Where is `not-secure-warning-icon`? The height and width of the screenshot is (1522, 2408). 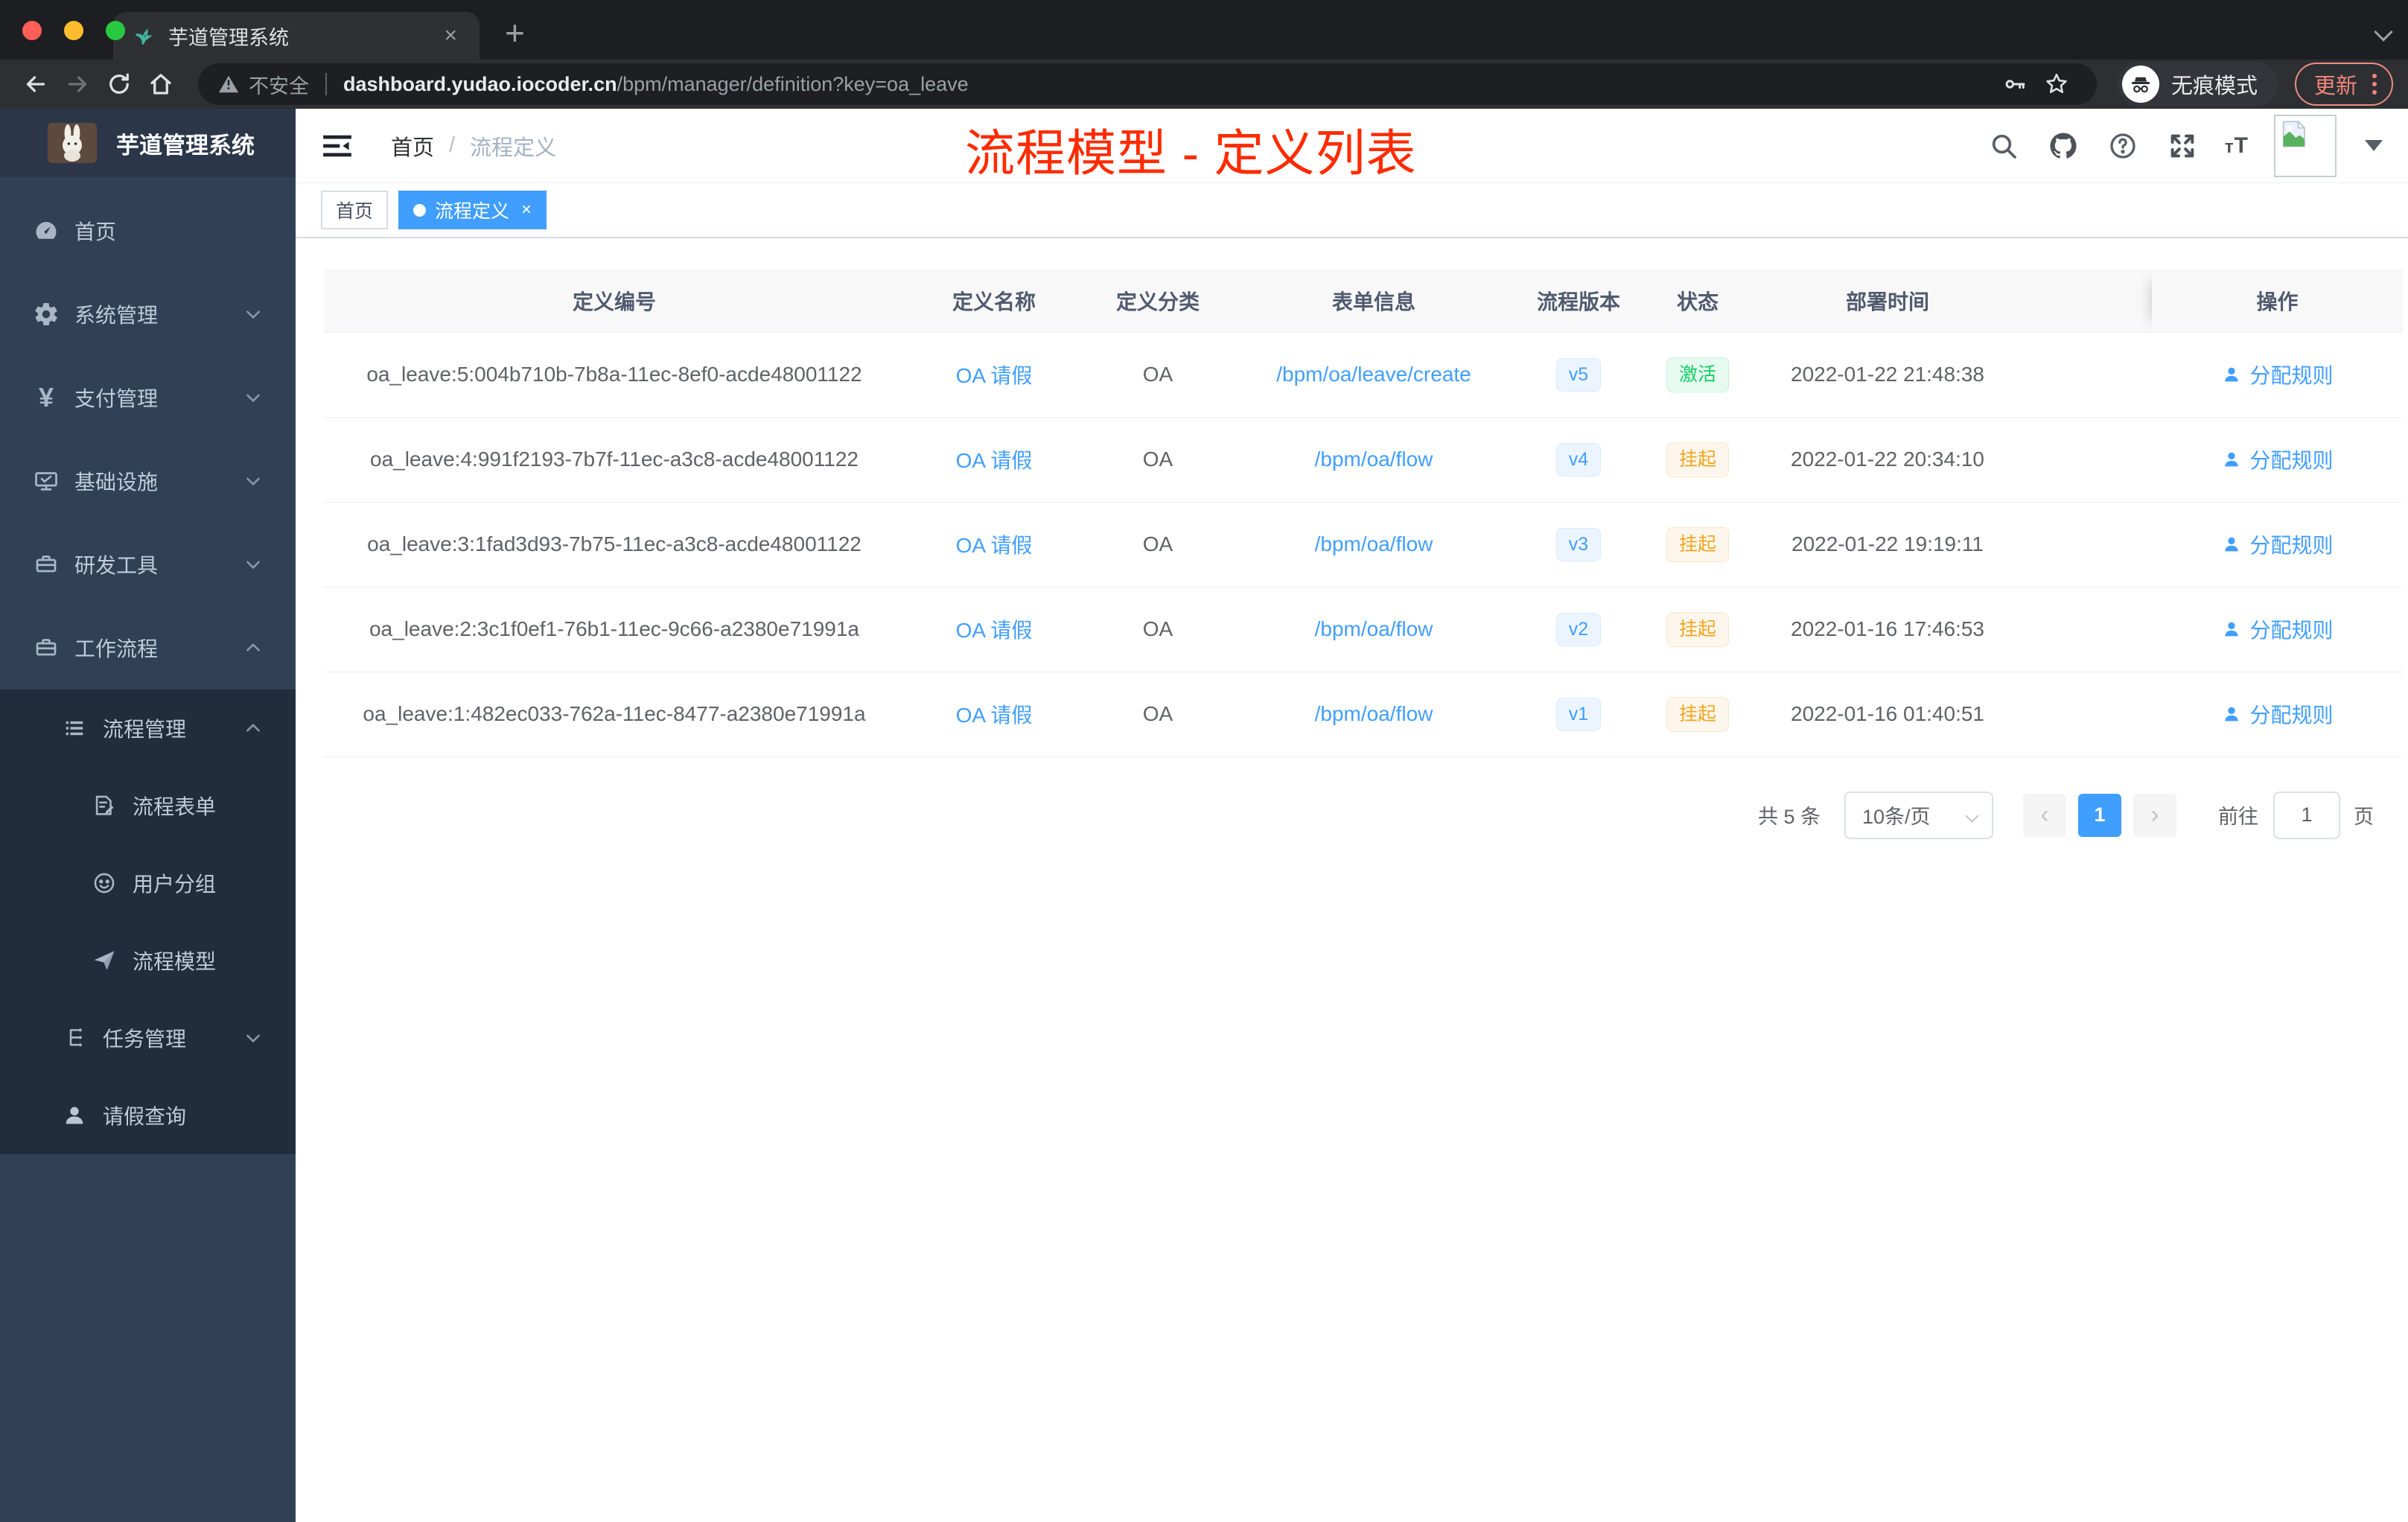 not-secure-warning-icon is located at coordinates (228, 84).